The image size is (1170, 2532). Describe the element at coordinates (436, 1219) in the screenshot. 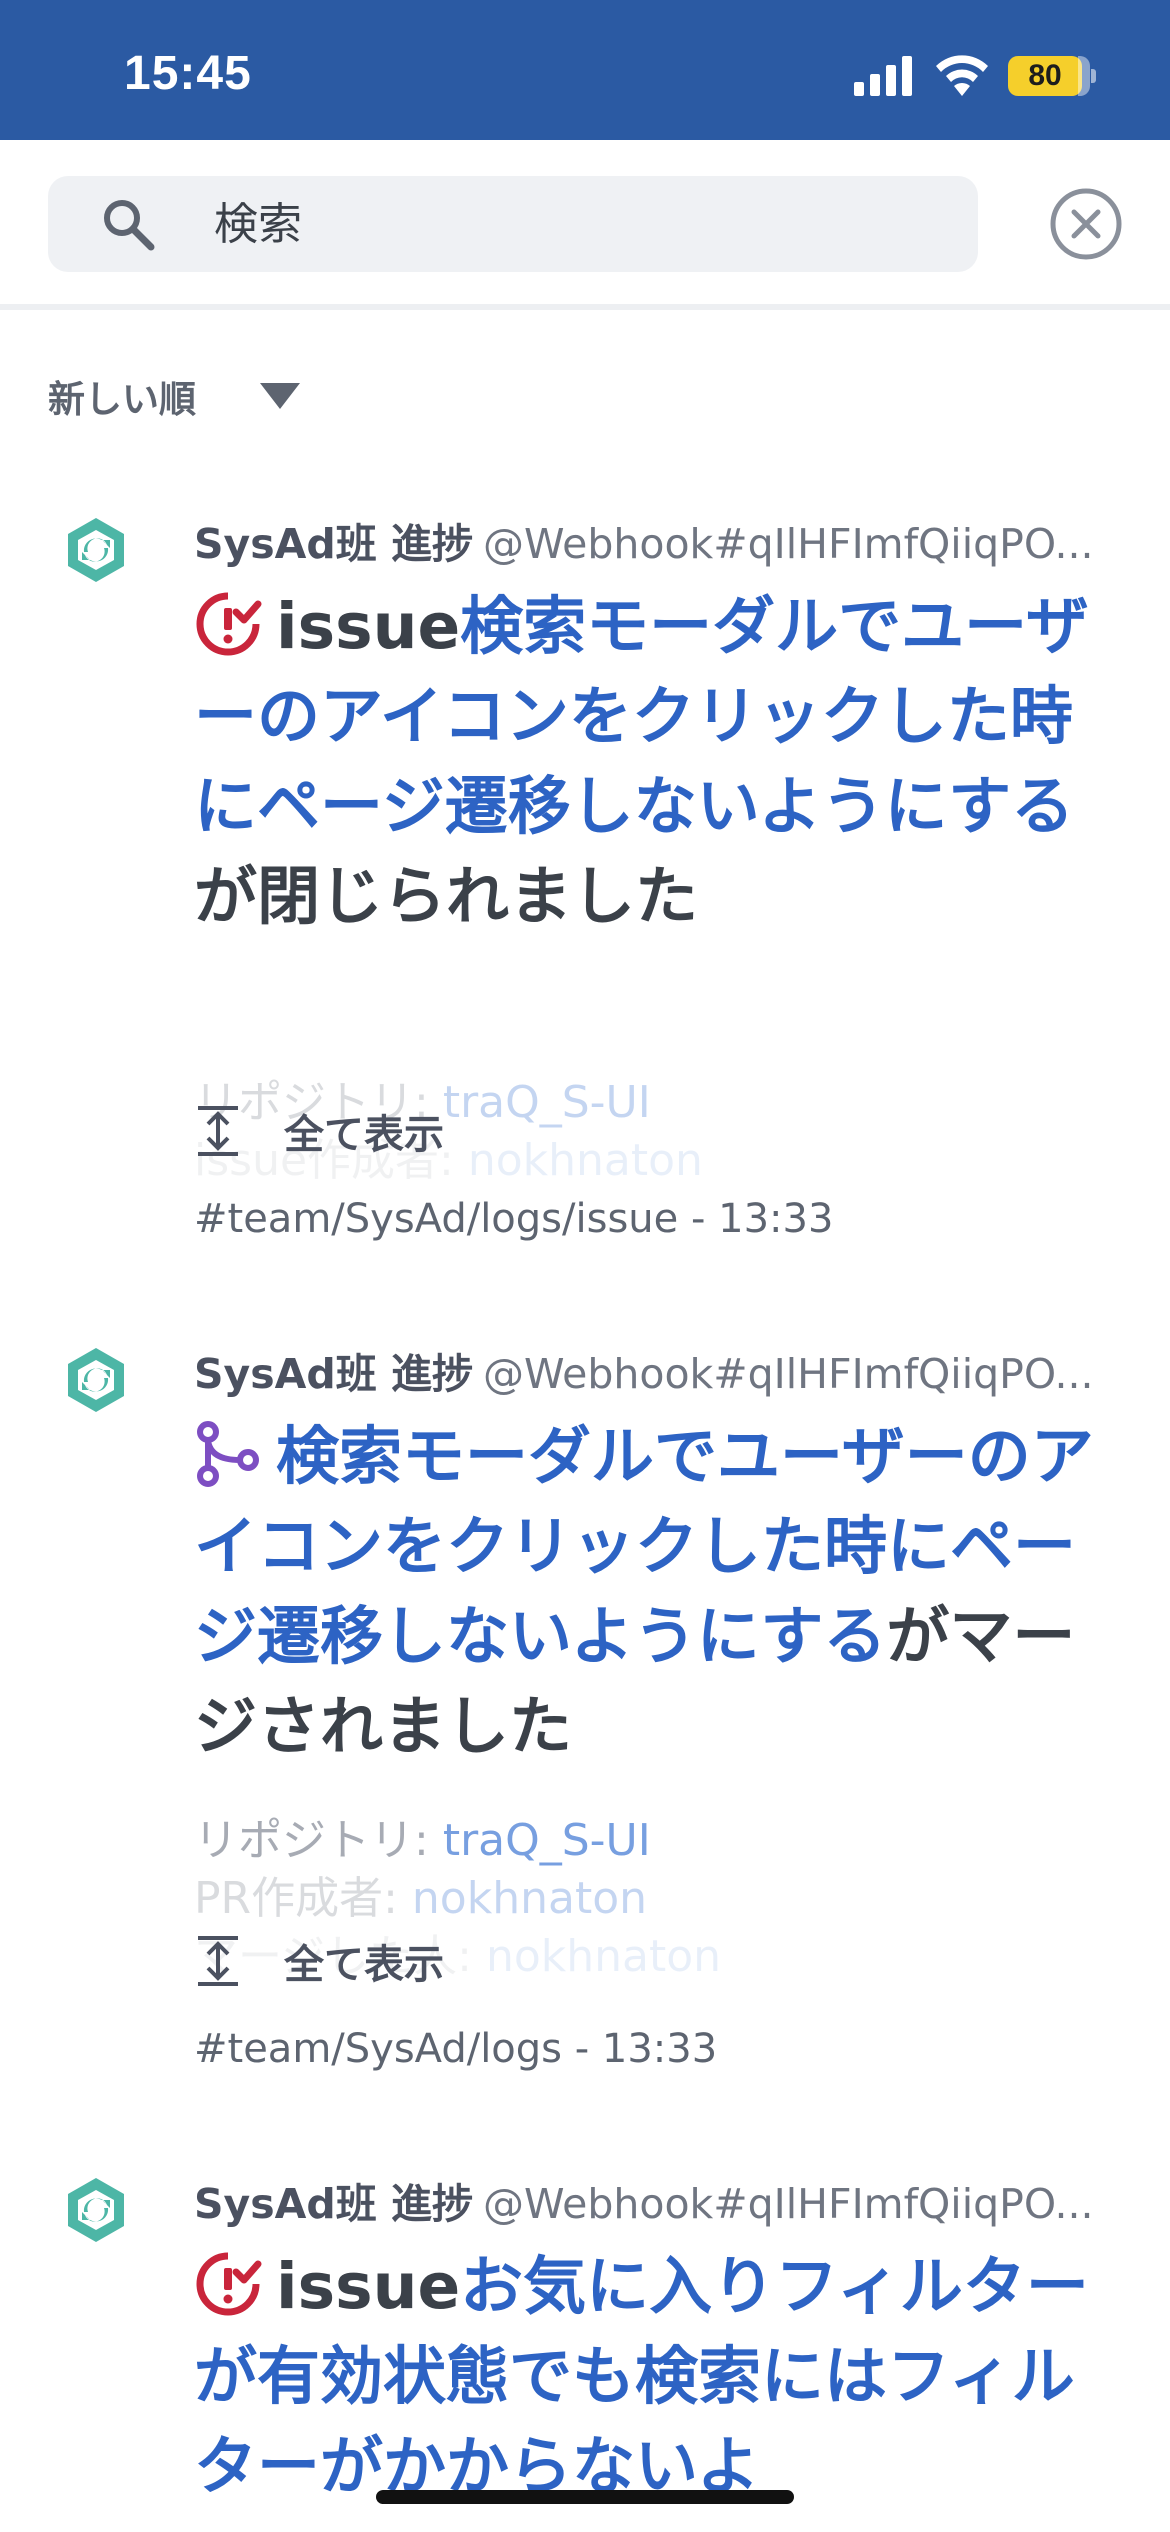

I see `channel-path: #team/SysAd/logs/issue` at that location.